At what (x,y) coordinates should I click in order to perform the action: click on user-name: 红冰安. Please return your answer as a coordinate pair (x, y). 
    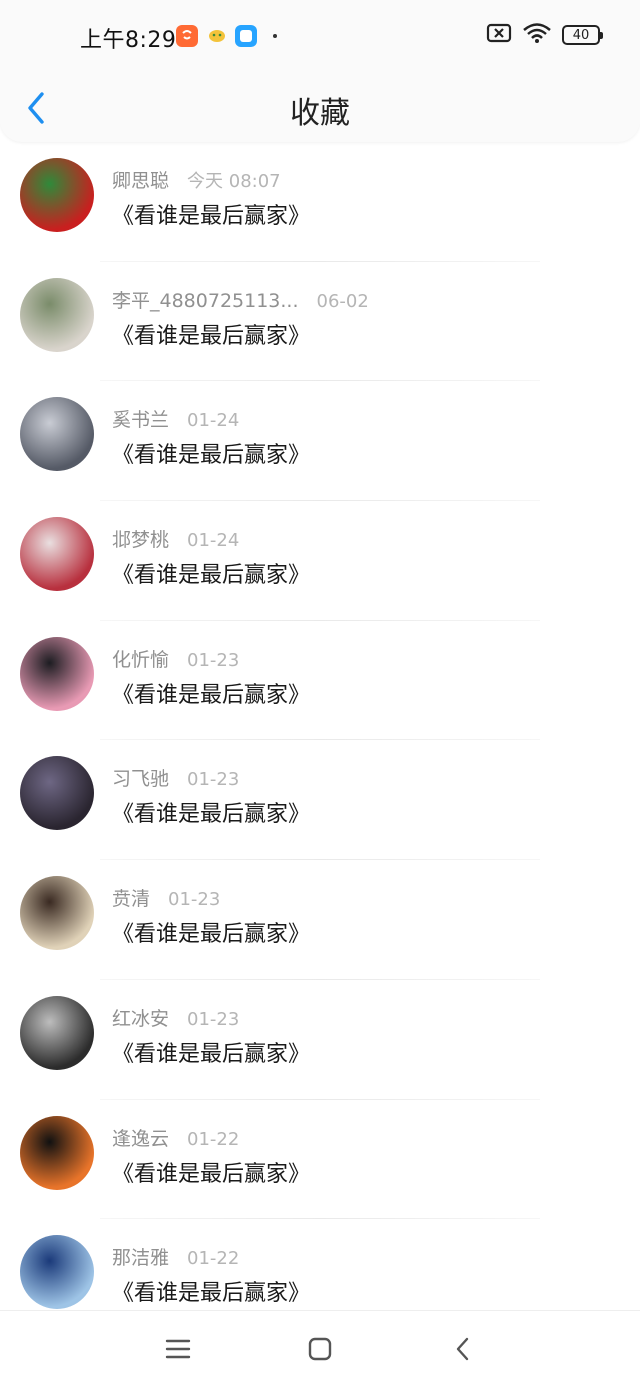
    Looking at the image, I should click on (140, 1017).